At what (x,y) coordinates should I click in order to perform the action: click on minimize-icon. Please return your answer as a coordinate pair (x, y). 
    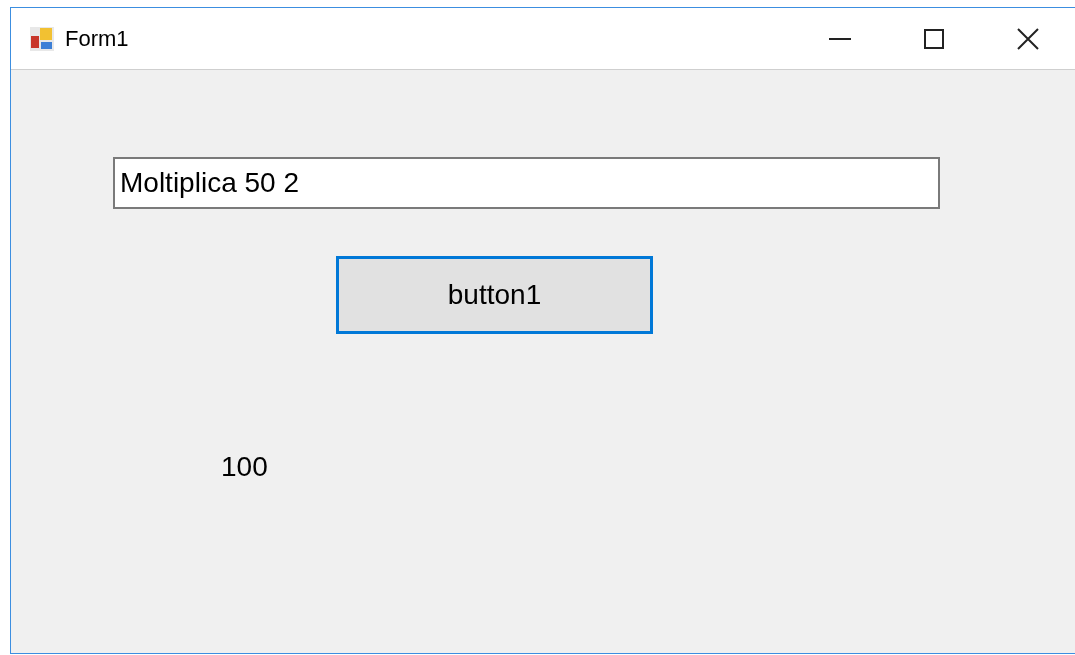
    Looking at the image, I should click on (840, 38).